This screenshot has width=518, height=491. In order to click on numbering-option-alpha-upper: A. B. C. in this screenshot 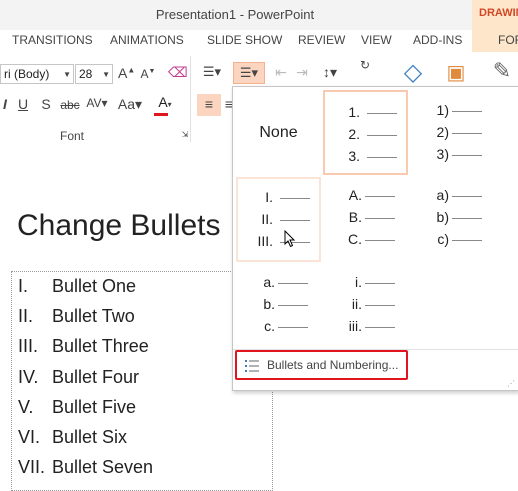, I will do `click(365, 219)`.